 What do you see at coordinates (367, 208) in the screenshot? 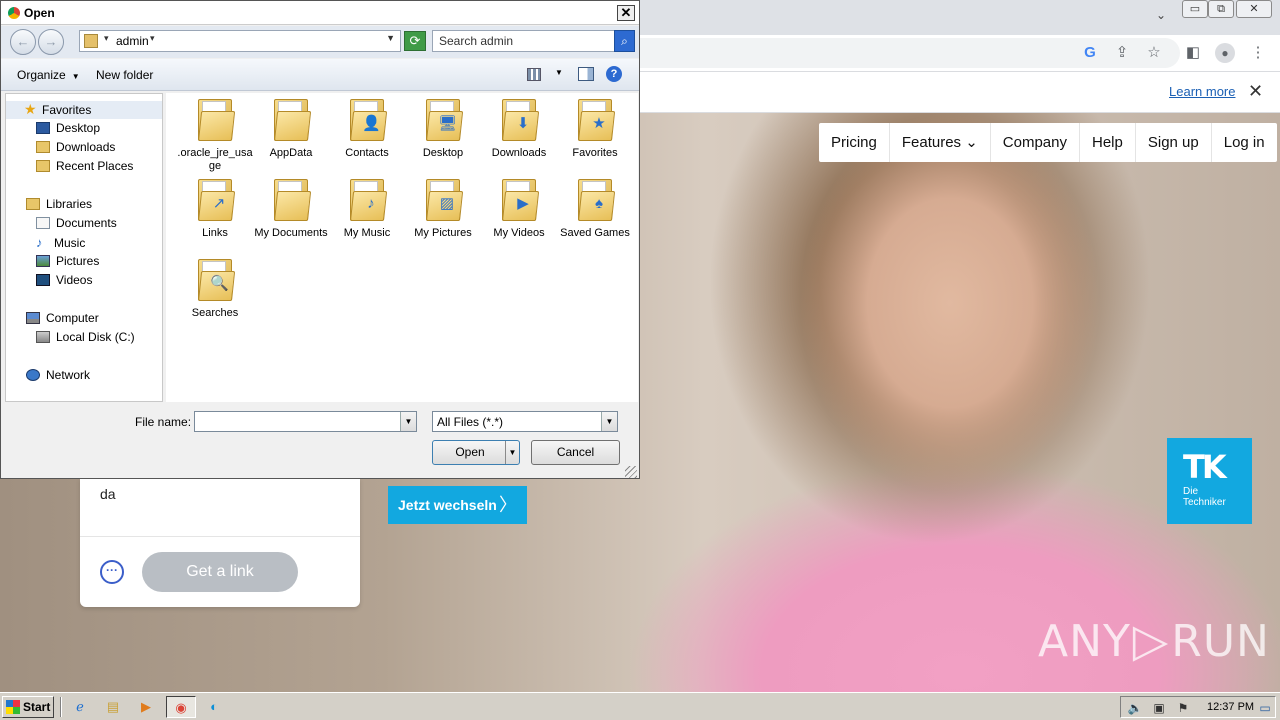
I see `file-item: ♪ My Music` at bounding box center [367, 208].